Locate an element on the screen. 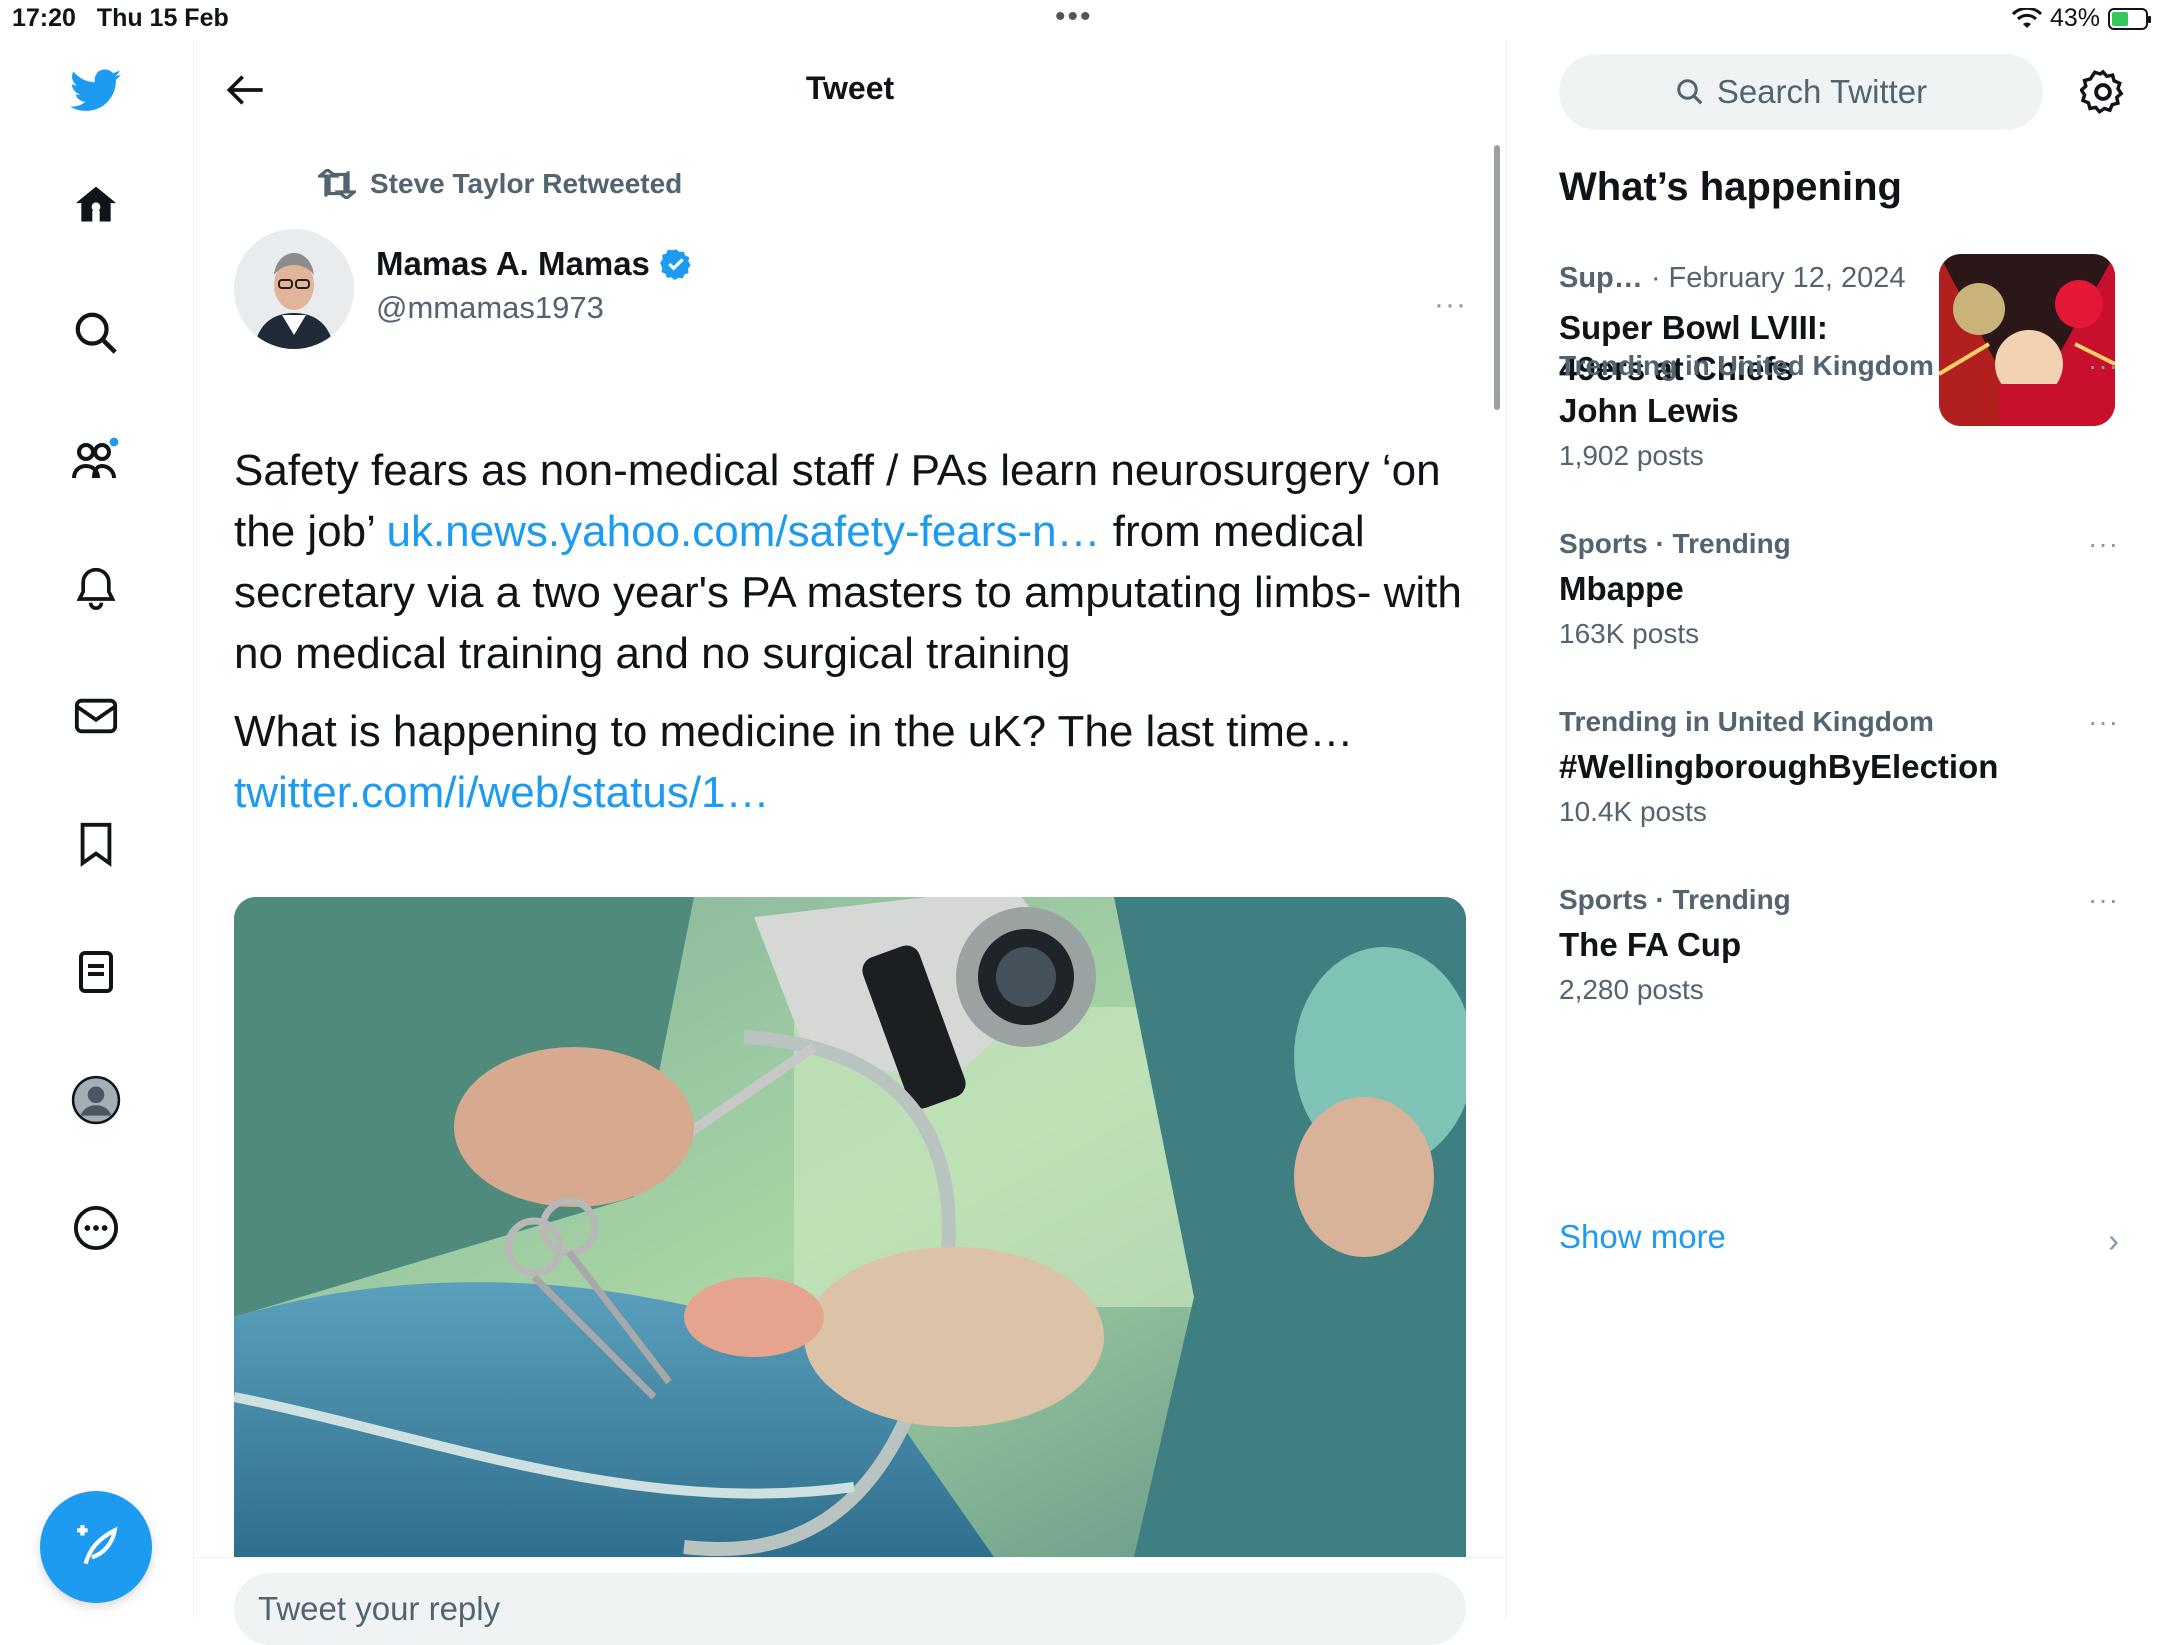  trend-post-count: 1,902 posts is located at coordinates (1631, 455).